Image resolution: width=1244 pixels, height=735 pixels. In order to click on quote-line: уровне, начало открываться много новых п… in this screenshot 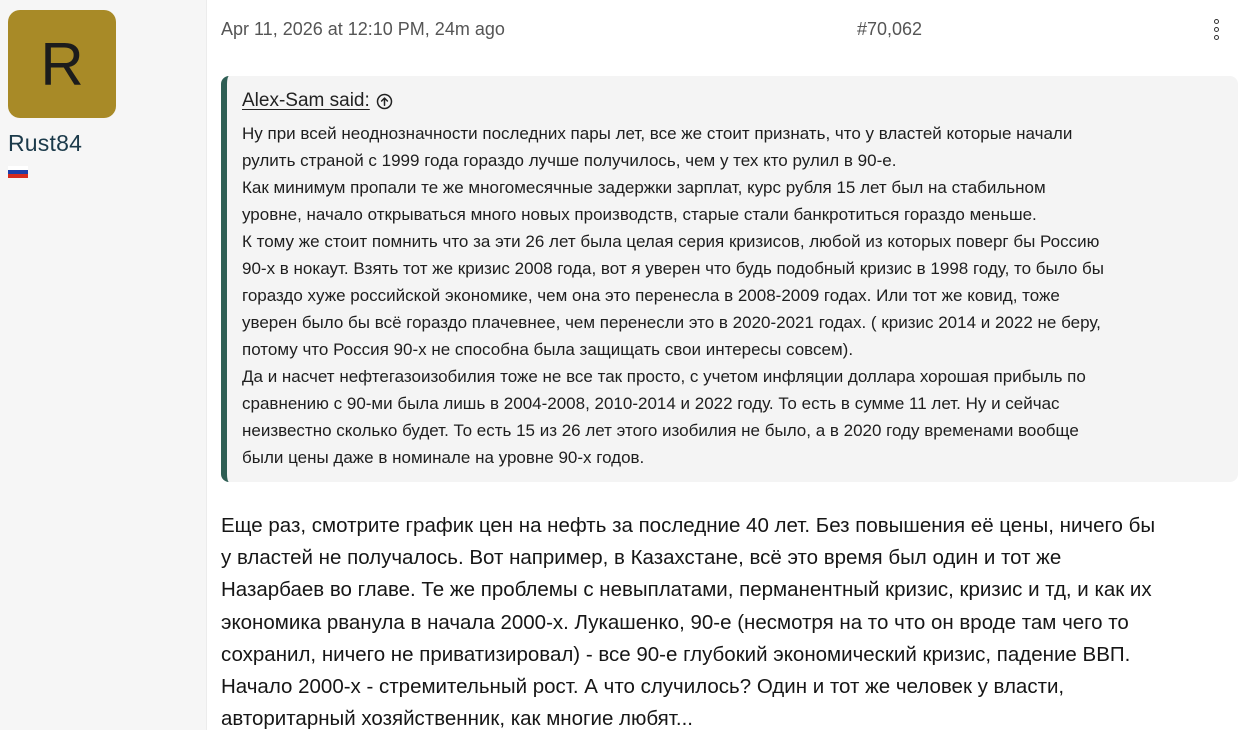, I will do `click(639, 214)`.